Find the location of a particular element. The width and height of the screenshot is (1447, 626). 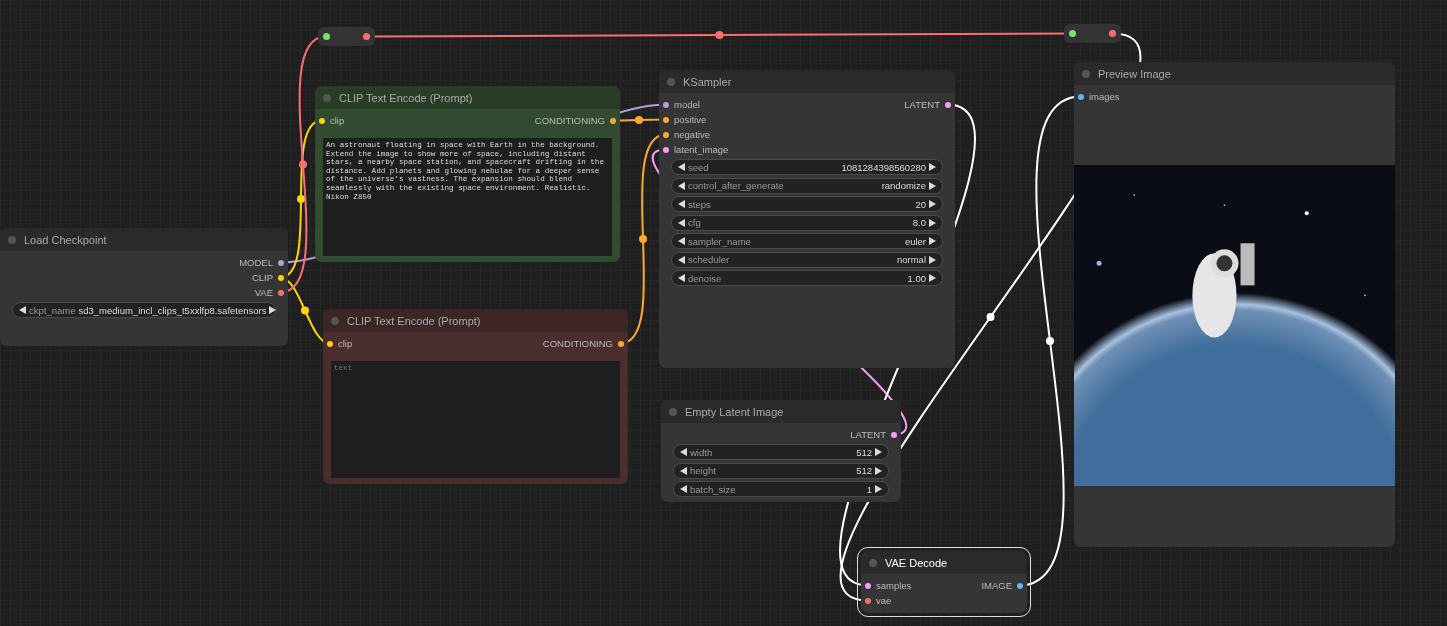

widget-label: height is located at coordinates (703, 470).